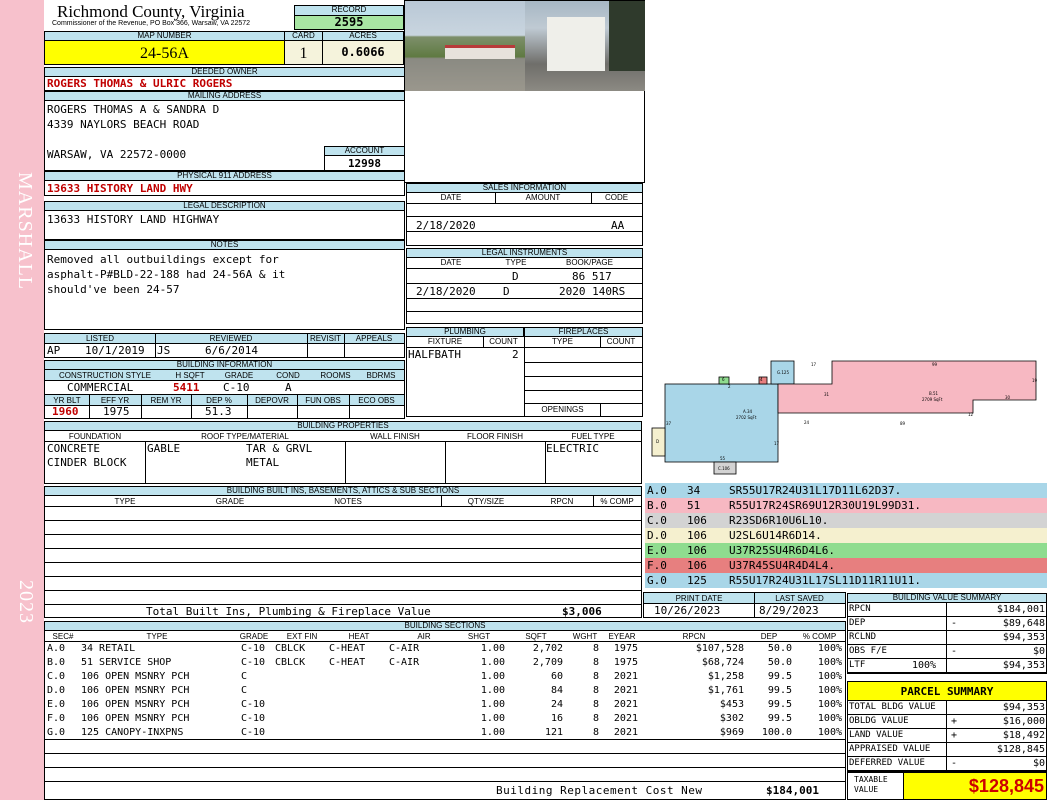  Describe the element at coordinates (140, 83) in the screenshot. I see `deeded-owner: ROGERS THOMAS & ULRIC ROGERS` at that location.